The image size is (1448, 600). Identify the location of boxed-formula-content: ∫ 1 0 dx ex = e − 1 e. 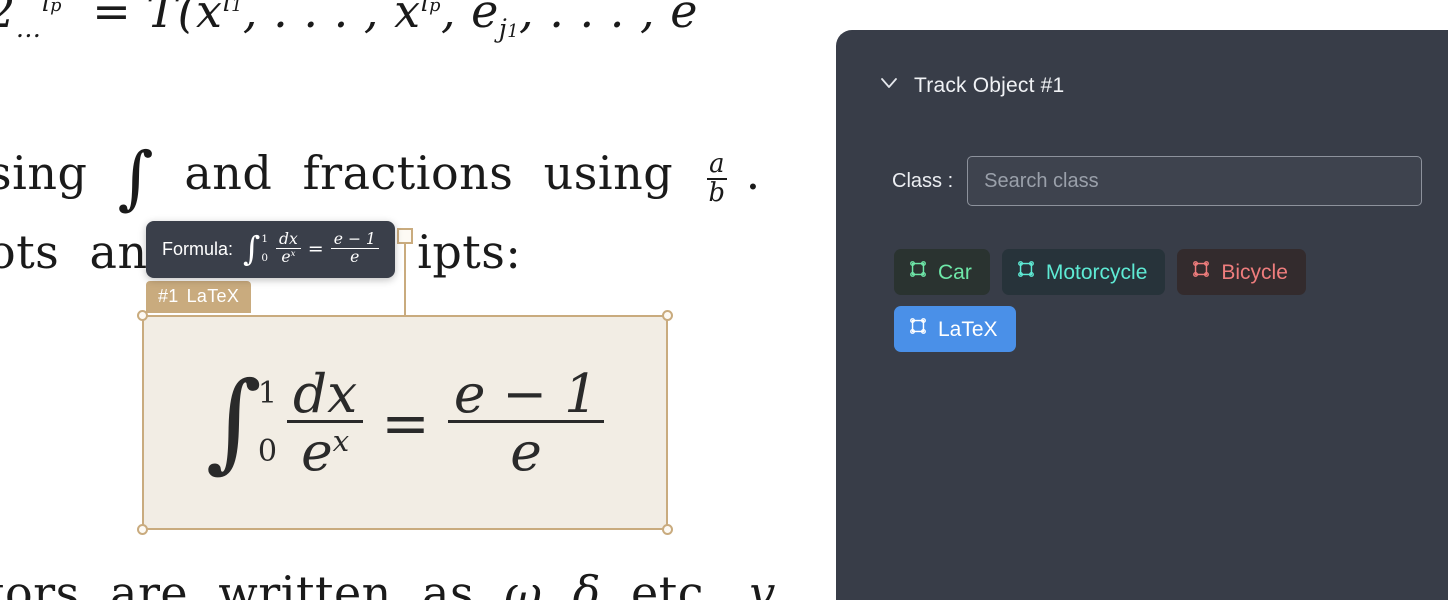
(405, 422).